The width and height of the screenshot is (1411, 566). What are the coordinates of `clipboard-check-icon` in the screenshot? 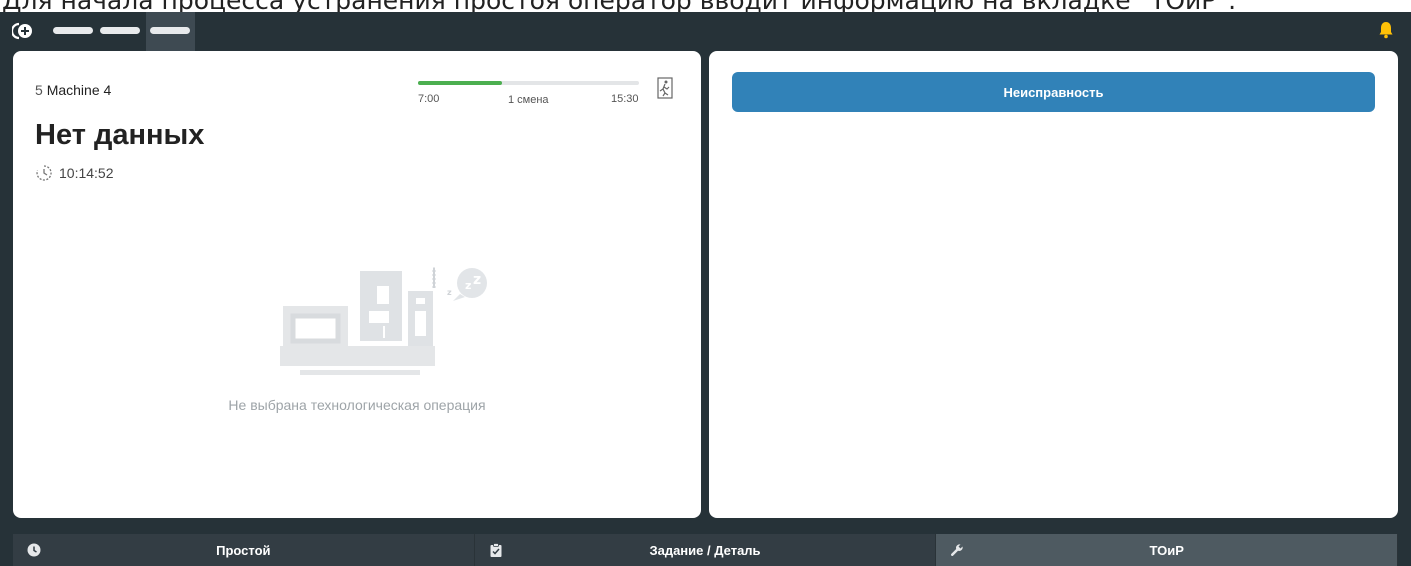 It's located at (496, 550).